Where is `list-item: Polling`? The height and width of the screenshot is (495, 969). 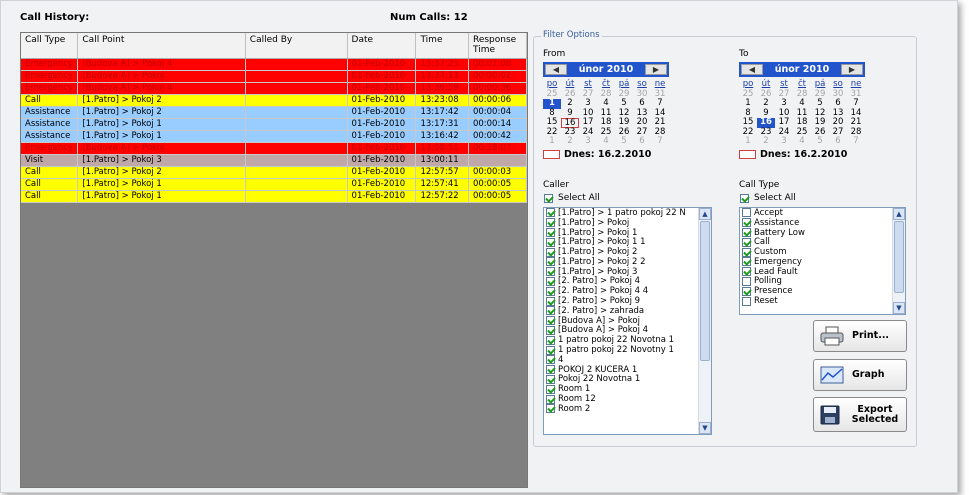
list-item: Polling is located at coordinates (822, 281).